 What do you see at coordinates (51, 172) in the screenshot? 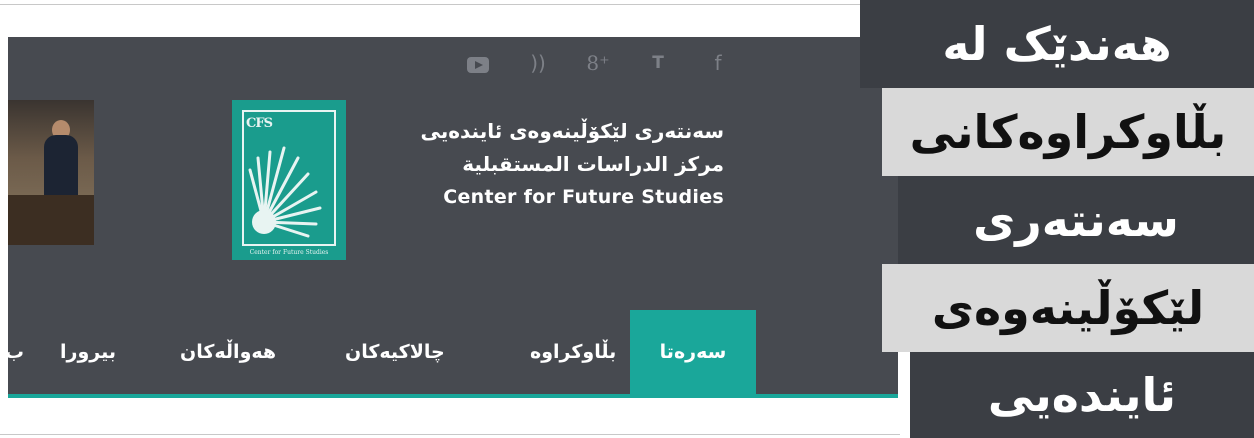
I see `event-photo` at bounding box center [51, 172].